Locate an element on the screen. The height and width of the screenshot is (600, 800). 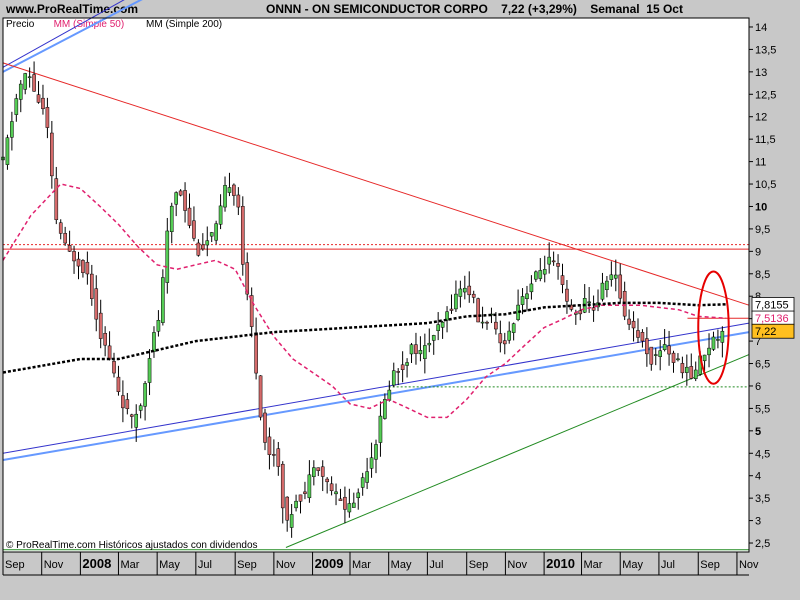
y-tick-label: 13 is located at coordinates (761, 73).